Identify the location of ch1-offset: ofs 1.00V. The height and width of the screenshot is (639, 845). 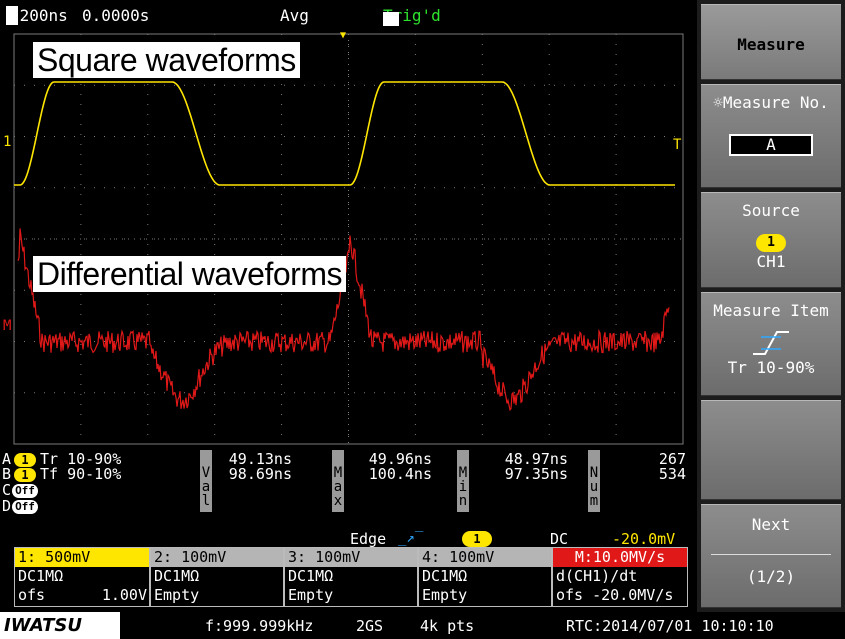
(82, 595).